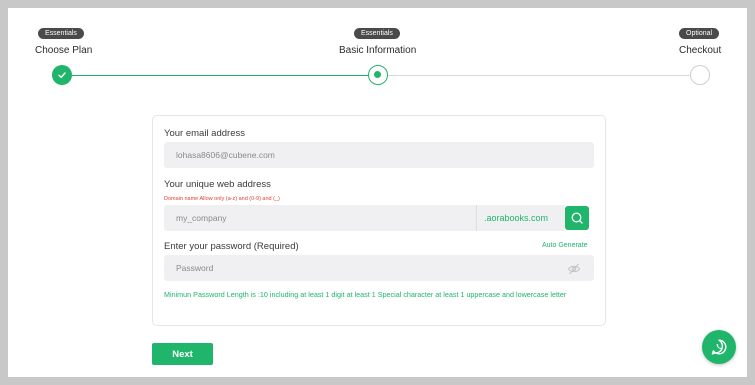 This screenshot has height=385, width=755. I want to click on domain-suffix: .aorabooks.com, so click(520, 218).